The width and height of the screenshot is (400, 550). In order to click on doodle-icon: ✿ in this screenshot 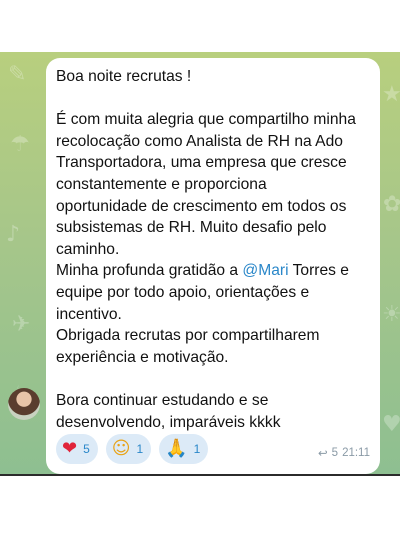, I will do `click(391, 204)`.